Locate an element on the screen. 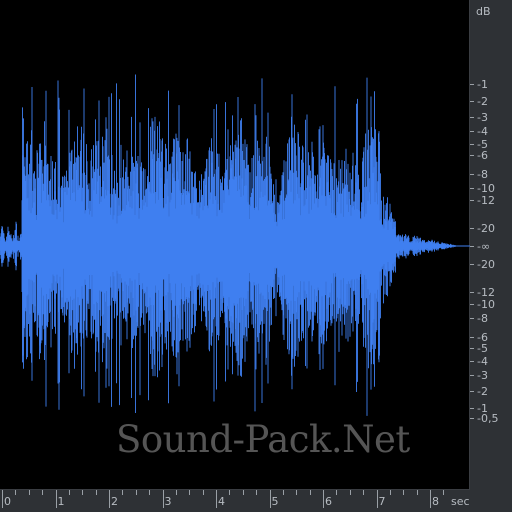  watermark: Sound-Pack.Net is located at coordinates (263, 439).